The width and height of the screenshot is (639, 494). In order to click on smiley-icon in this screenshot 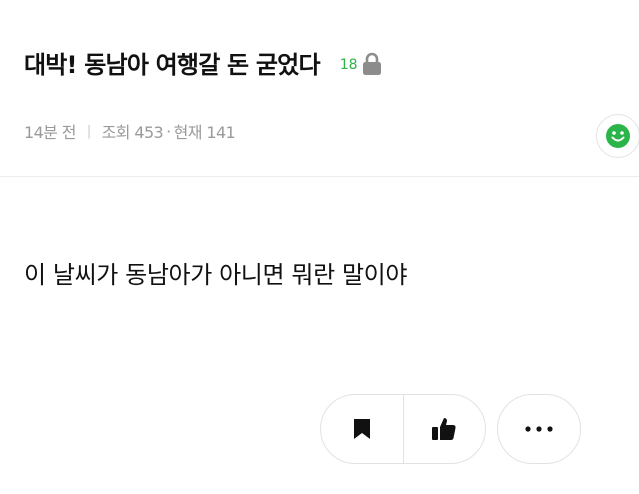, I will do `click(618, 136)`.